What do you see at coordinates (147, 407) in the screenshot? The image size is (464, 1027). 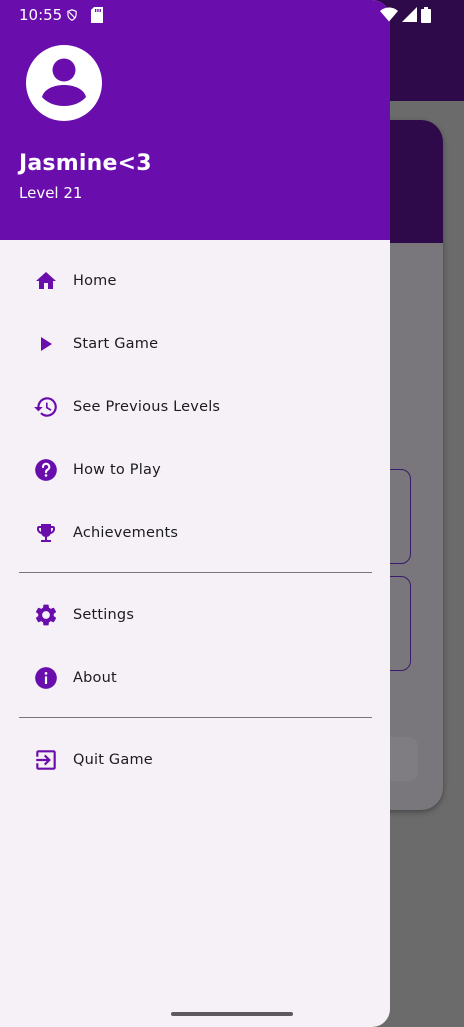 I see `menu-item-label: See Previous Levels` at bounding box center [147, 407].